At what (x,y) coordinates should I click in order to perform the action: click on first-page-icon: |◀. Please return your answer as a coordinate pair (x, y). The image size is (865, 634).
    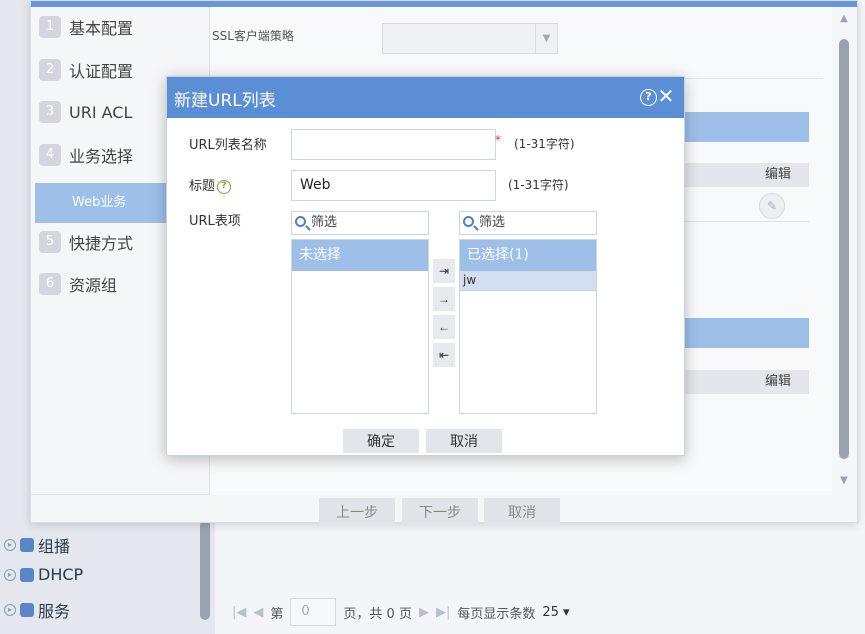
    Looking at the image, I should click on (239, 612).